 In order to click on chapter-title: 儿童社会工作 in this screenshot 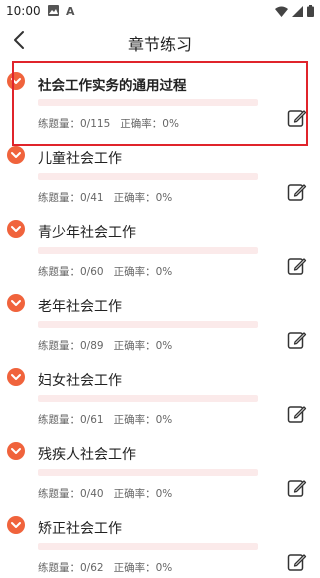, I will do `click(80, 159)`.